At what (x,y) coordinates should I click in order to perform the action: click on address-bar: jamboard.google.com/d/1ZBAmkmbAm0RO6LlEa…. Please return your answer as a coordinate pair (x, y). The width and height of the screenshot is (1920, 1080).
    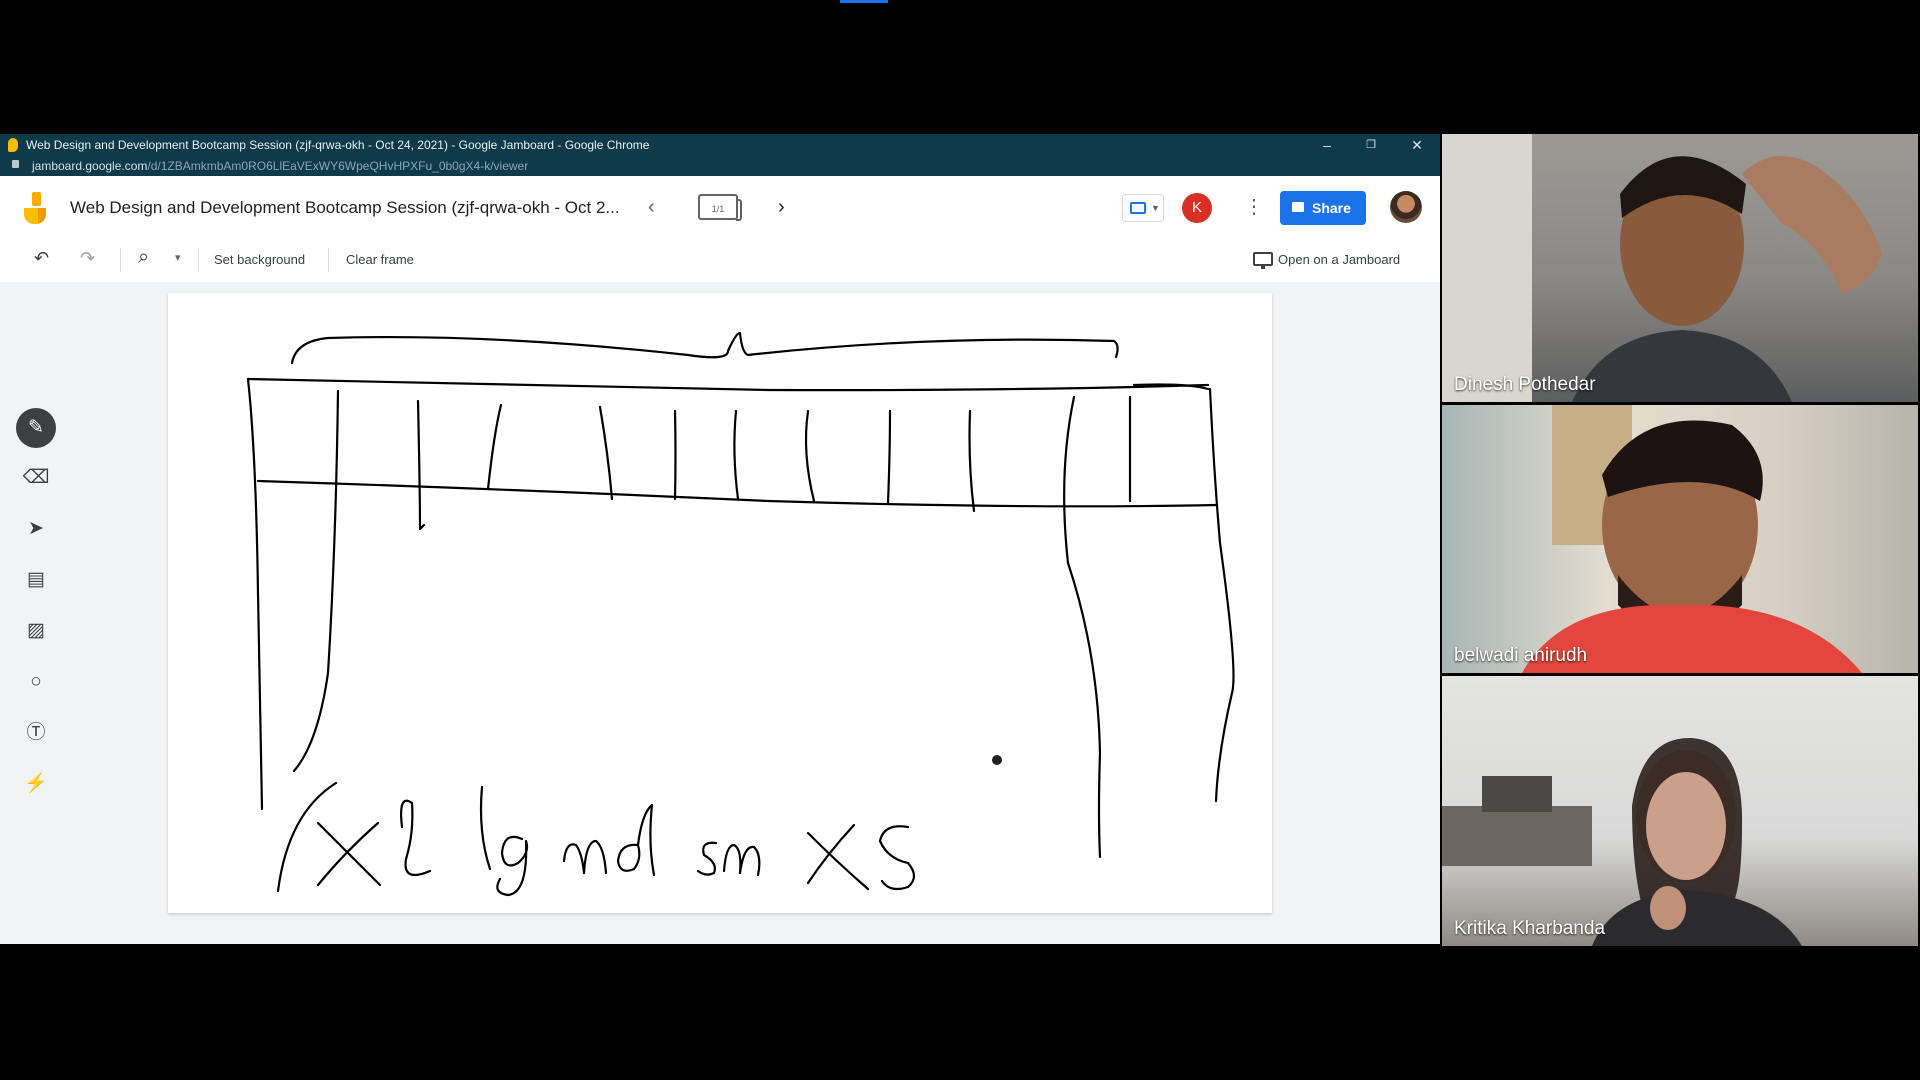
    Looking at the image, I should click on (720, 166).